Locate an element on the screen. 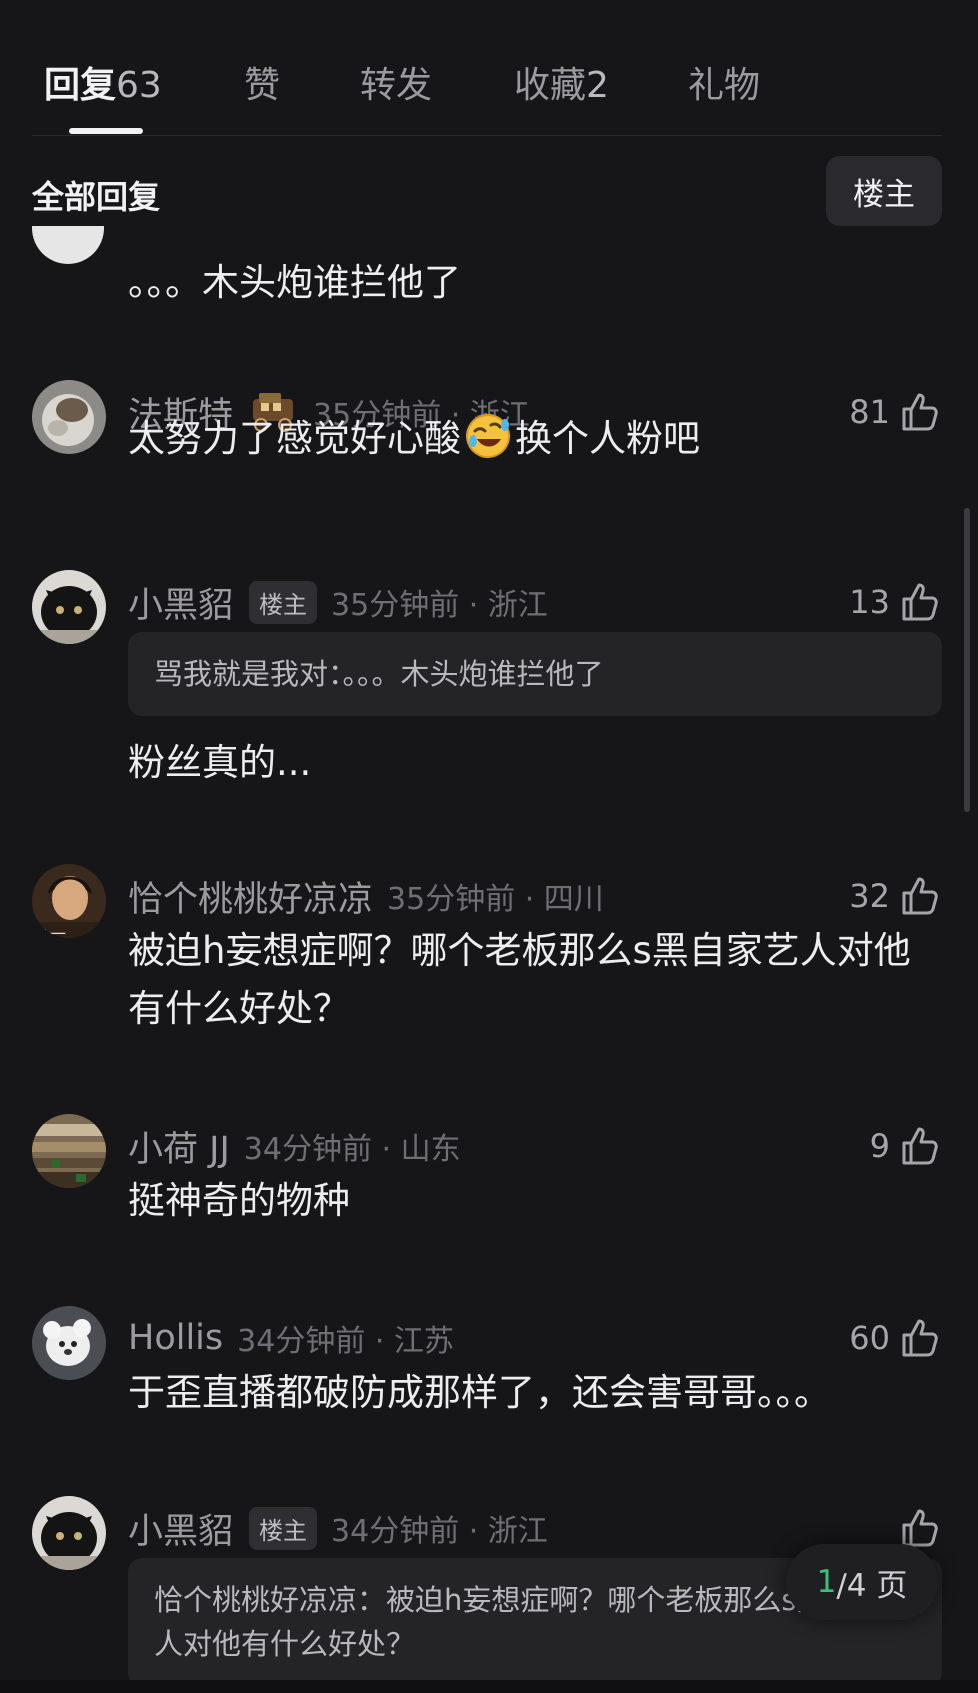  timestamp-location: 35分钟前 · 四川 is located at coordinates (495, 899).